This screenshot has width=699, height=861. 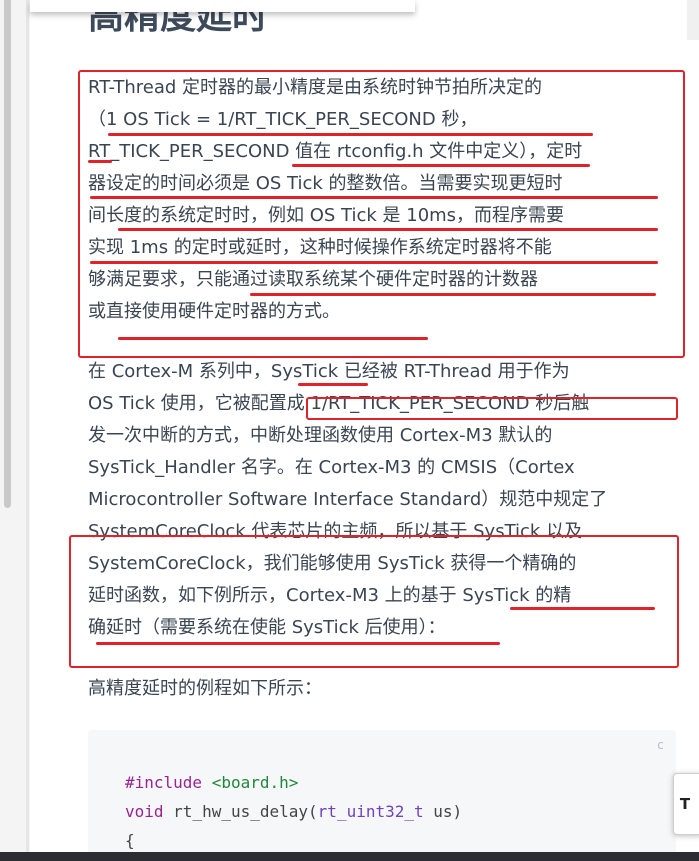 What do you see at coordinates (164, 782) in the screenshot?
I see `code-keyword: #include` at bounding box center [164, 782].